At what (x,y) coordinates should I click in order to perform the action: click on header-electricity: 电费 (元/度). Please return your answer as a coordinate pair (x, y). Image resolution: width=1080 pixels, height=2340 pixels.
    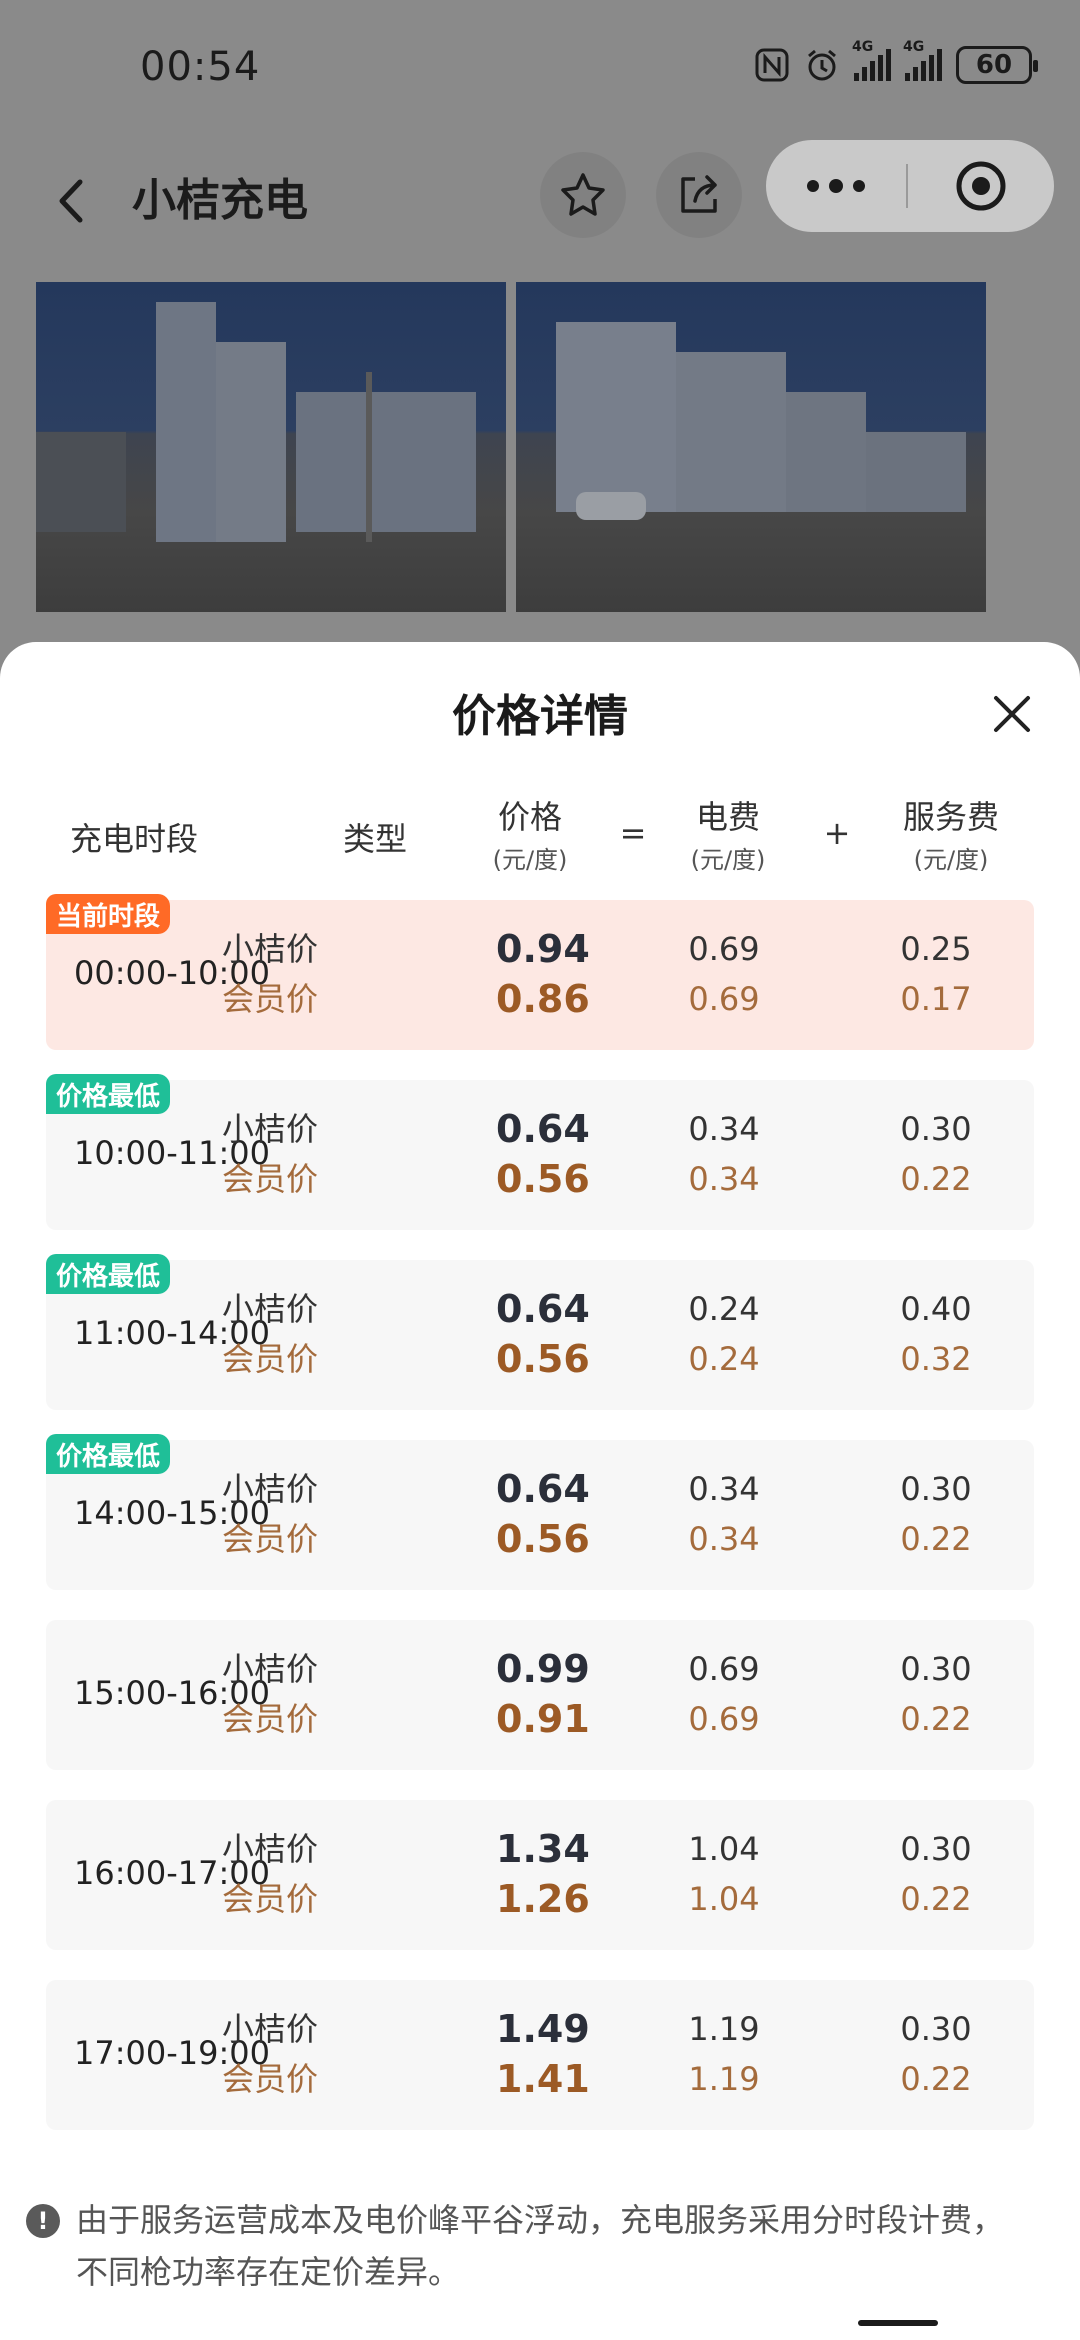
    Looking at the image, I should click on (728, 836).